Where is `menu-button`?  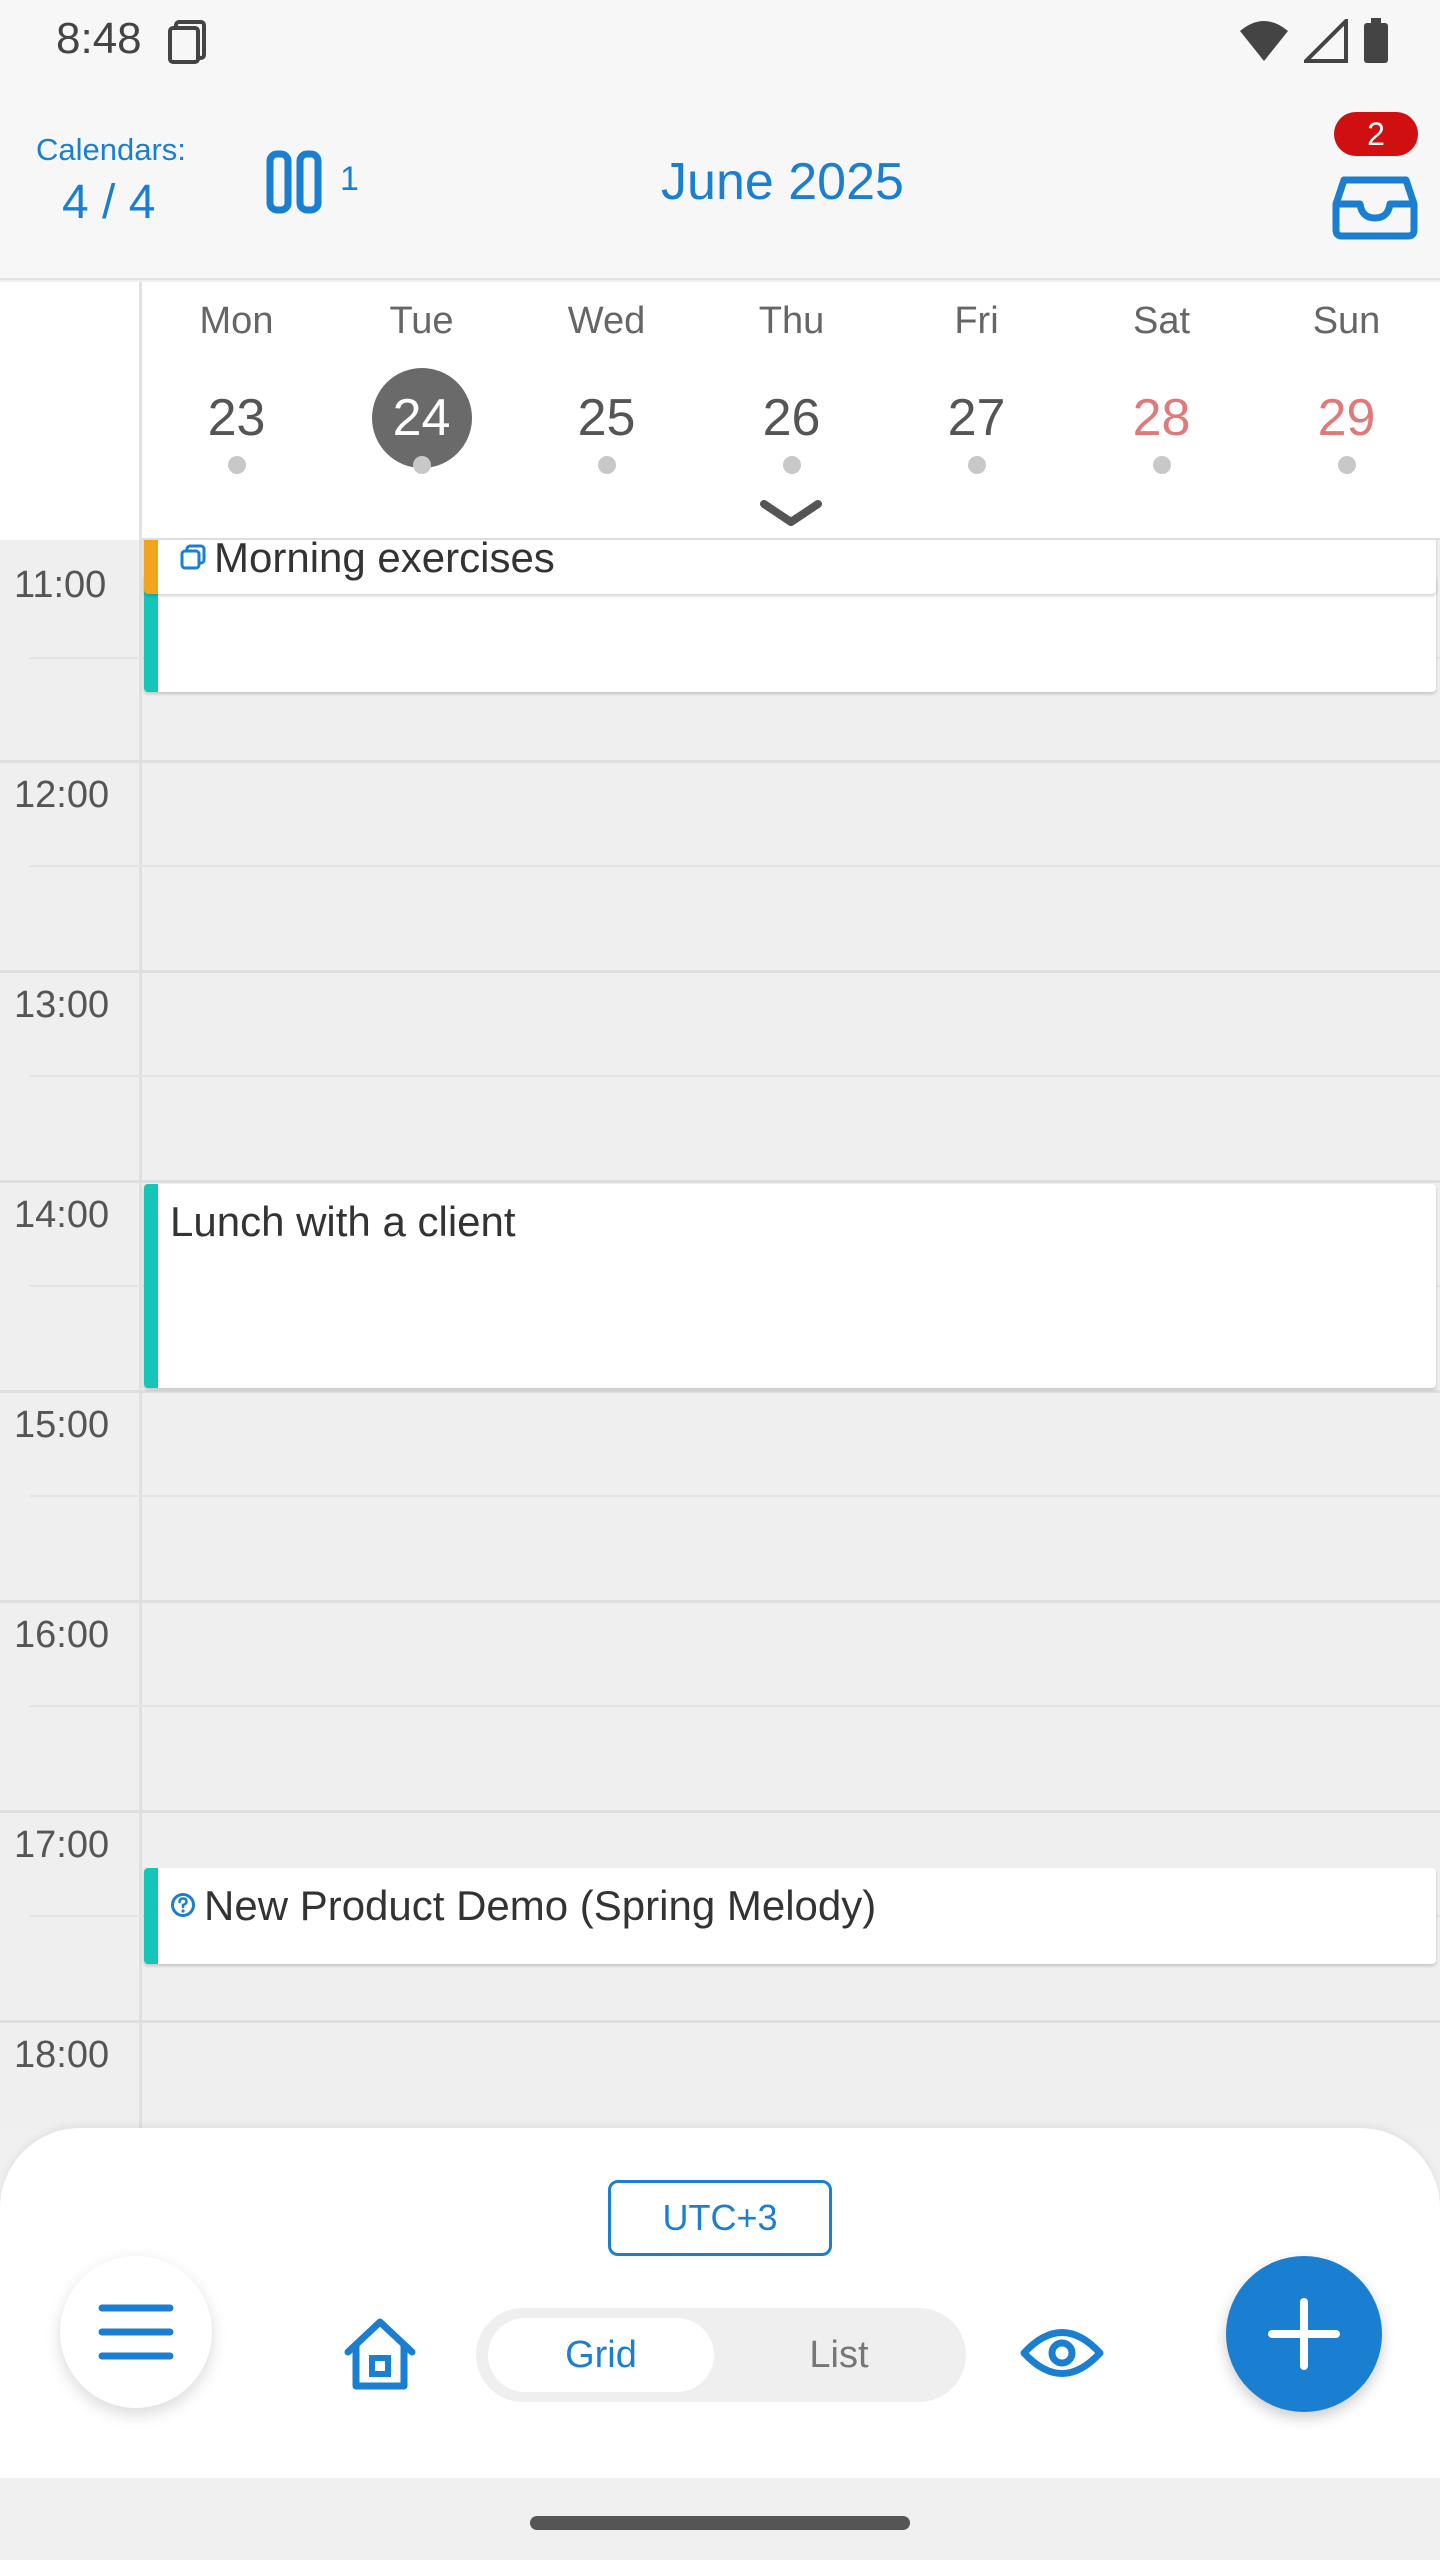
menu-button is located at coordinates (136, 2332).